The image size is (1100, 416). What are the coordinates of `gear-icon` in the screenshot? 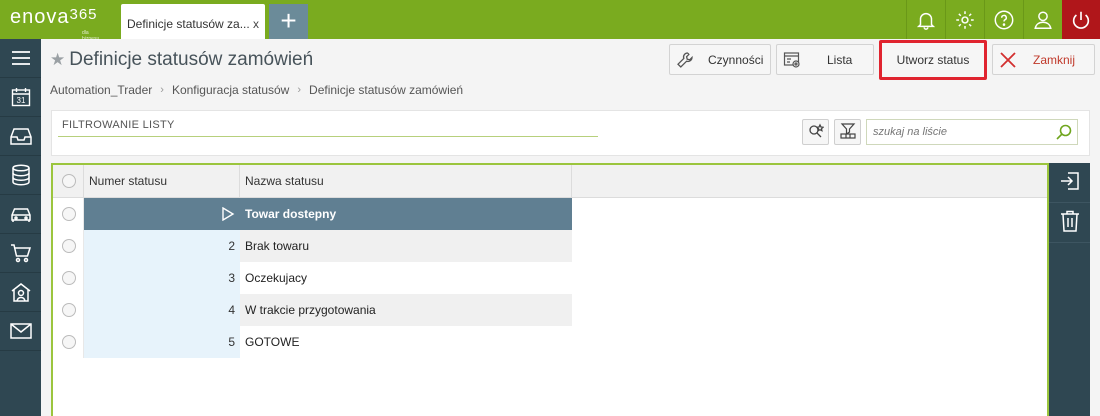 It's located at (964, 19).